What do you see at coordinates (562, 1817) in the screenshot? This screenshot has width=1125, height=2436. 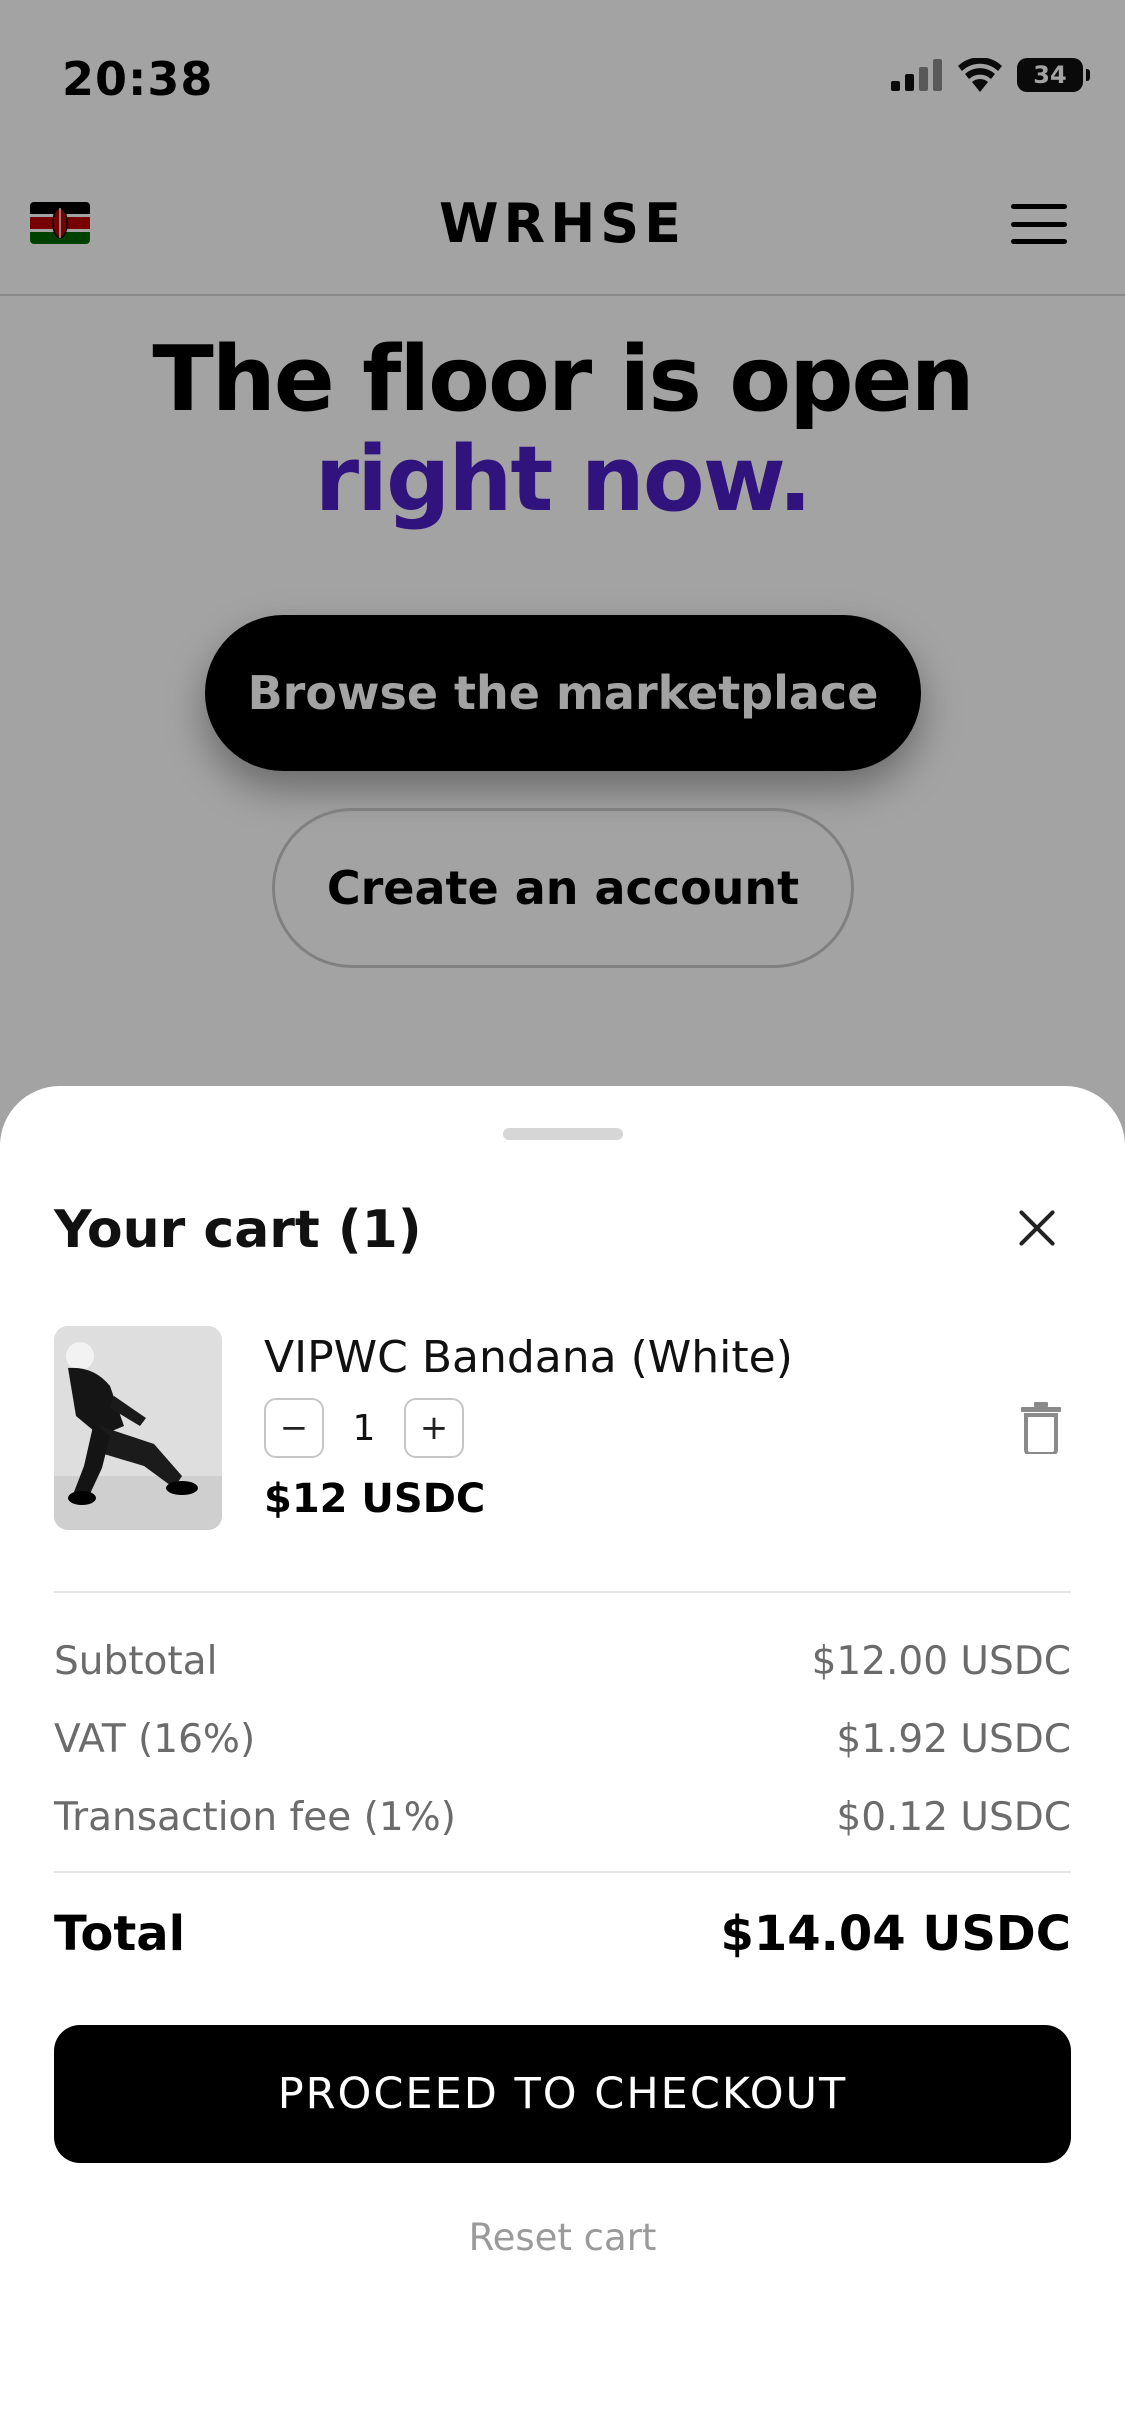 I see `fee-row: Transaction fee (1%) $0.12 USDC` at bounding box center [562, 1817].